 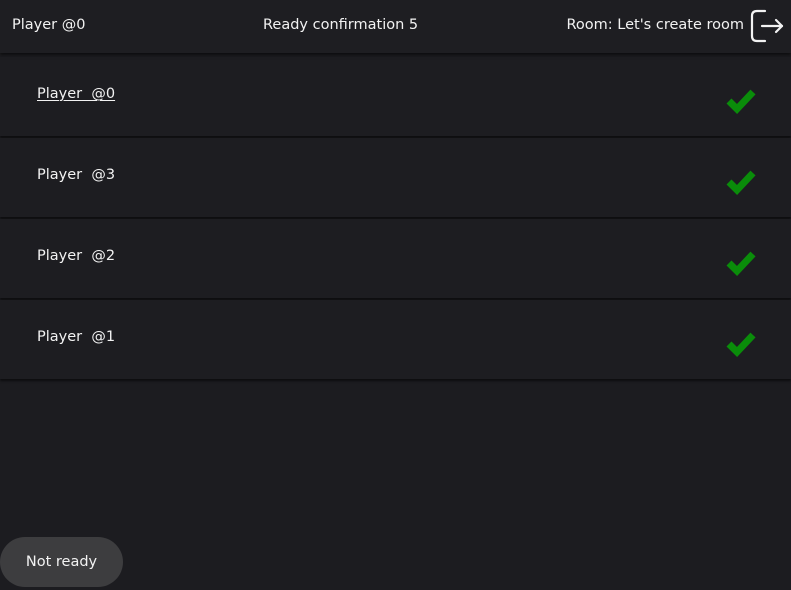 I want to click on exit-room-button, so click(x=767, y=26).